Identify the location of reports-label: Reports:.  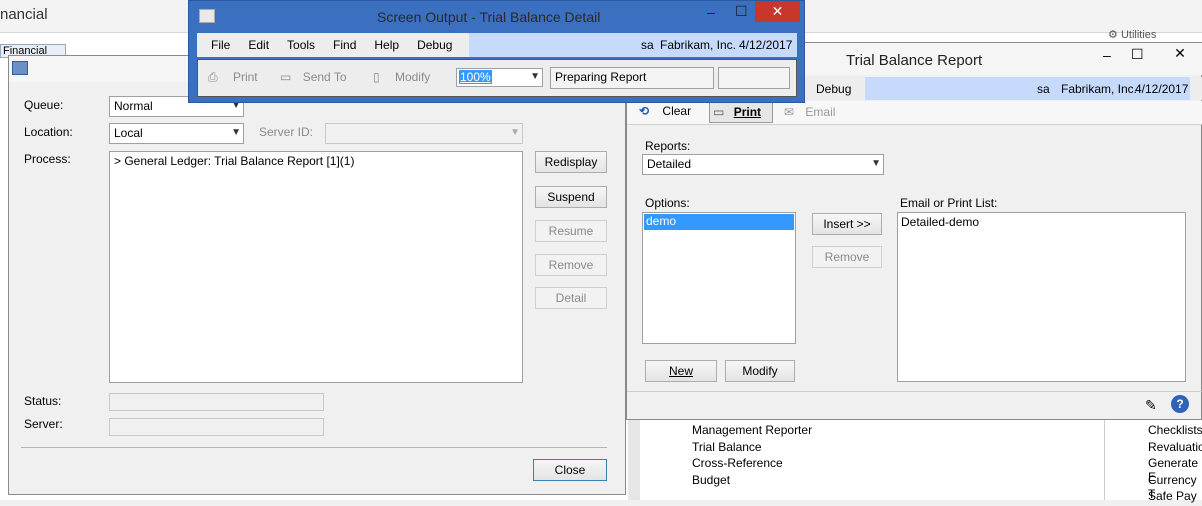
(668, 146).